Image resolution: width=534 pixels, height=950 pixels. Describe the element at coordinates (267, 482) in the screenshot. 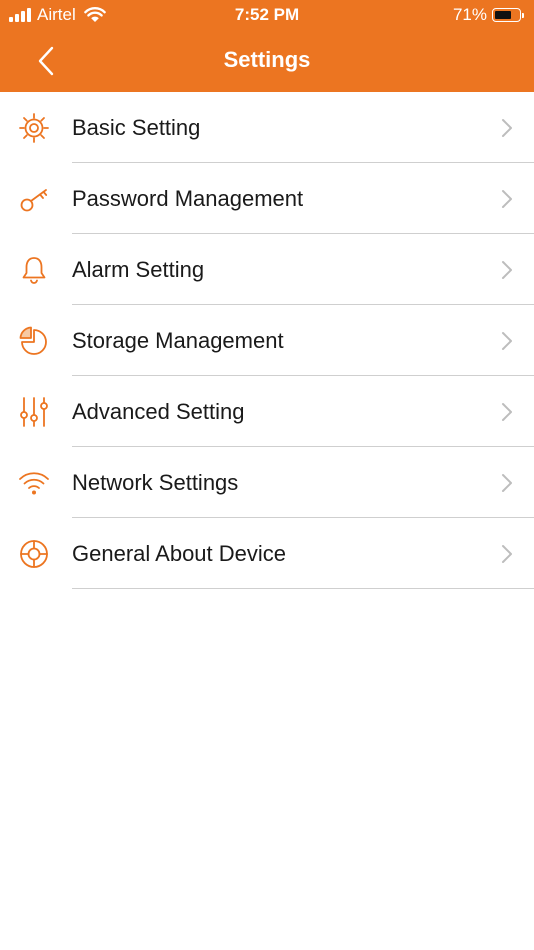

I see `menu-item-network-settings: Network Settings` at that location.